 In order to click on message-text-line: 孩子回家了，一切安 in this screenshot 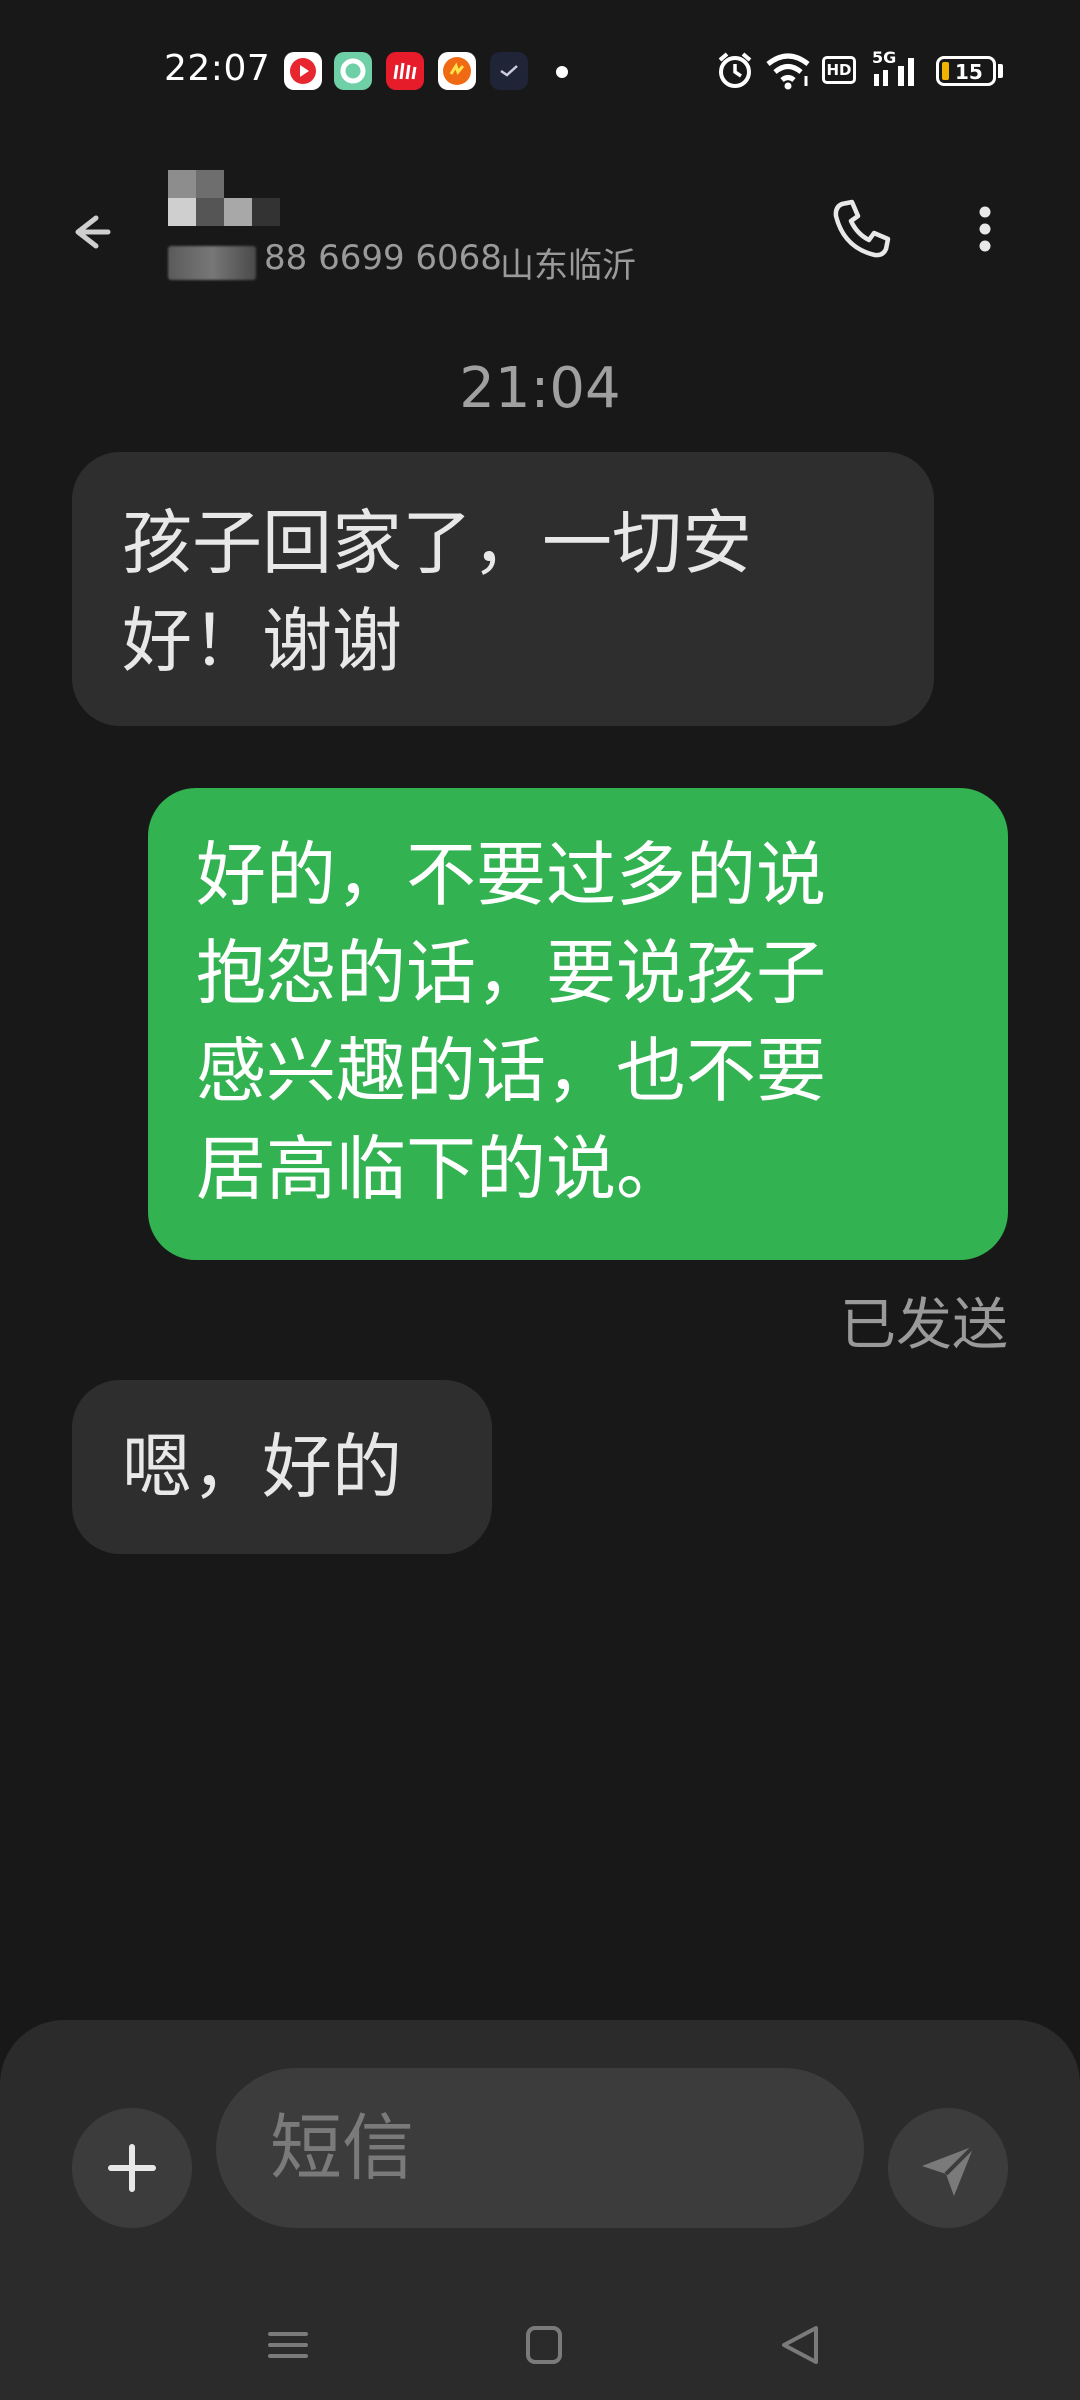, I will do `click(437, 543)`.